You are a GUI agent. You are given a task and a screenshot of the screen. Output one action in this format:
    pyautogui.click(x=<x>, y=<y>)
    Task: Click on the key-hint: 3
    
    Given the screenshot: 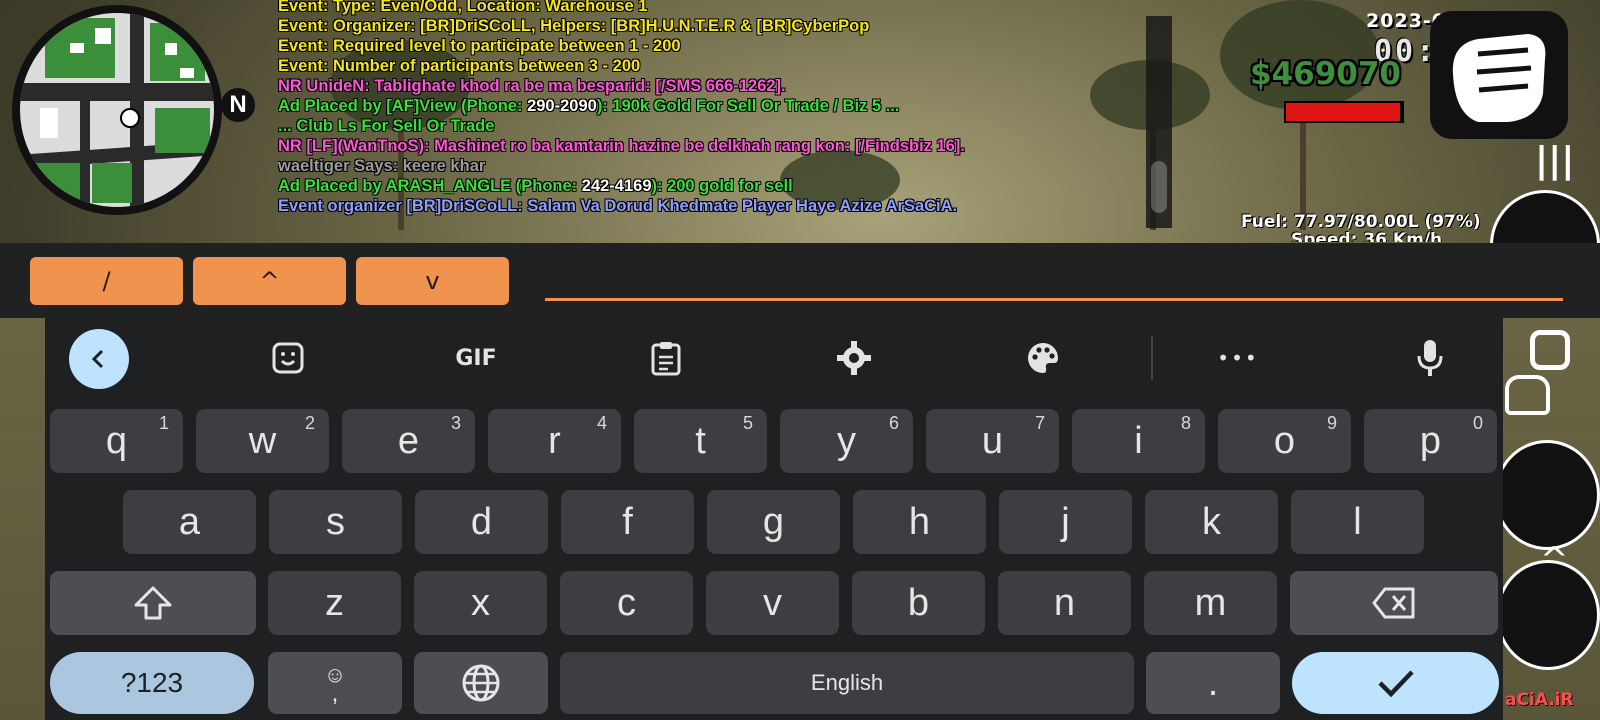 What is the action you would take?
    pyautogui.click(x=455, y=423)
    